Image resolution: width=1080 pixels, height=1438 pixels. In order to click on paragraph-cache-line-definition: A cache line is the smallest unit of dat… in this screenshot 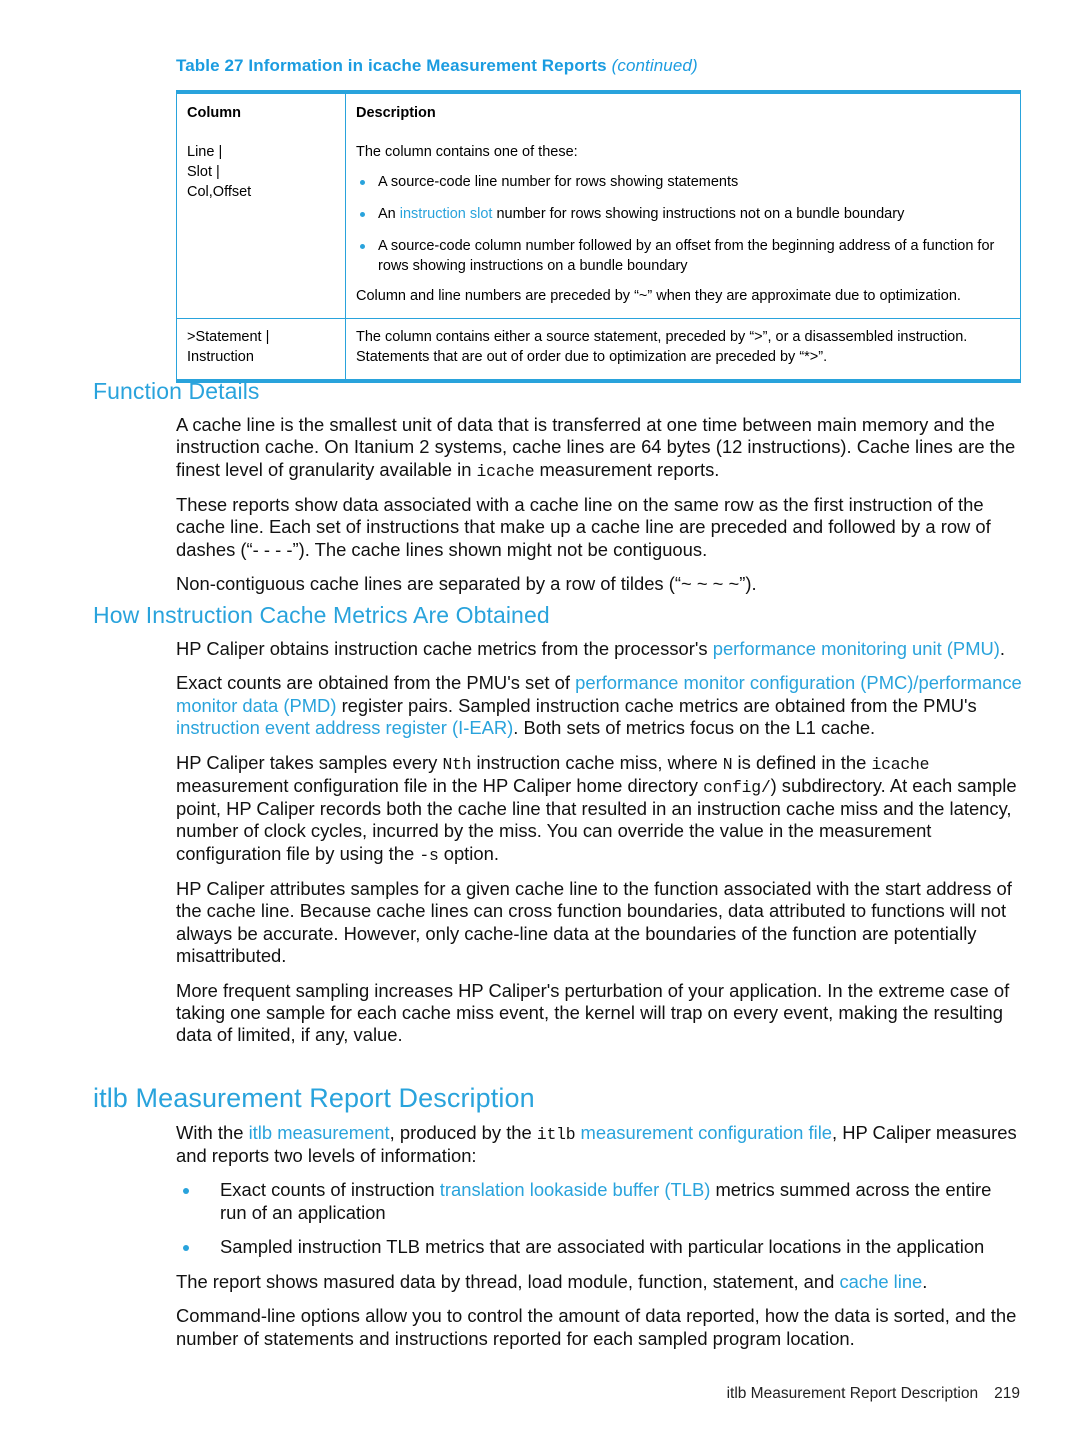, I will do `click(599, 448)`.